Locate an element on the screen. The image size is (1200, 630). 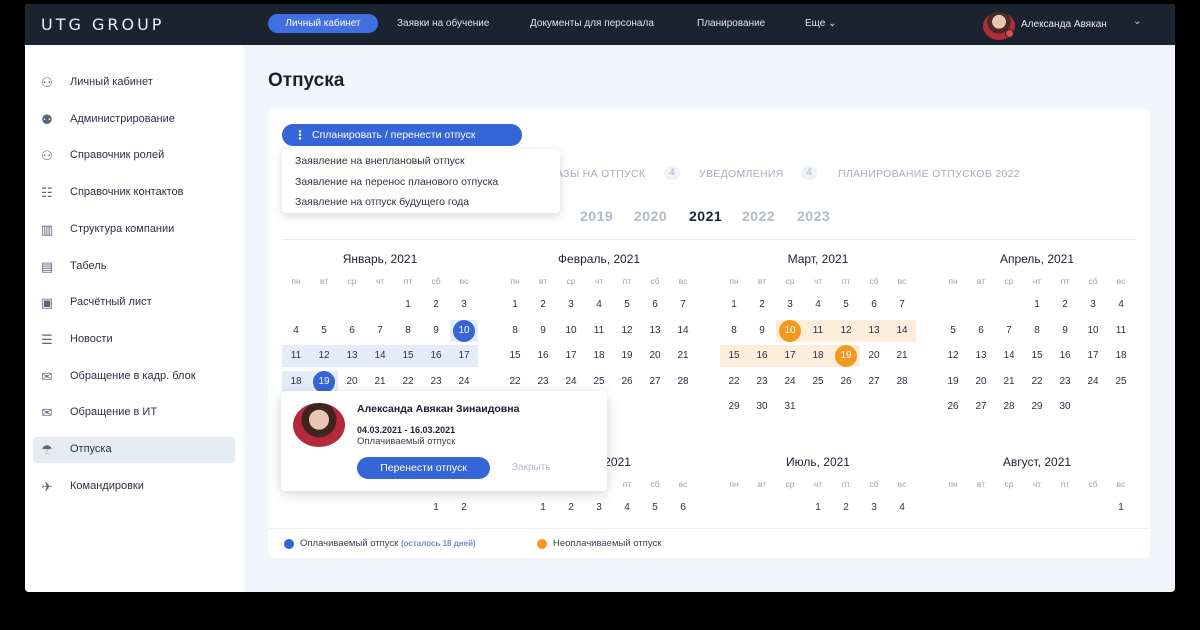
sidebar-item-9: ✉ Обращение в кадр. блок is located at coordinates (134, 377).